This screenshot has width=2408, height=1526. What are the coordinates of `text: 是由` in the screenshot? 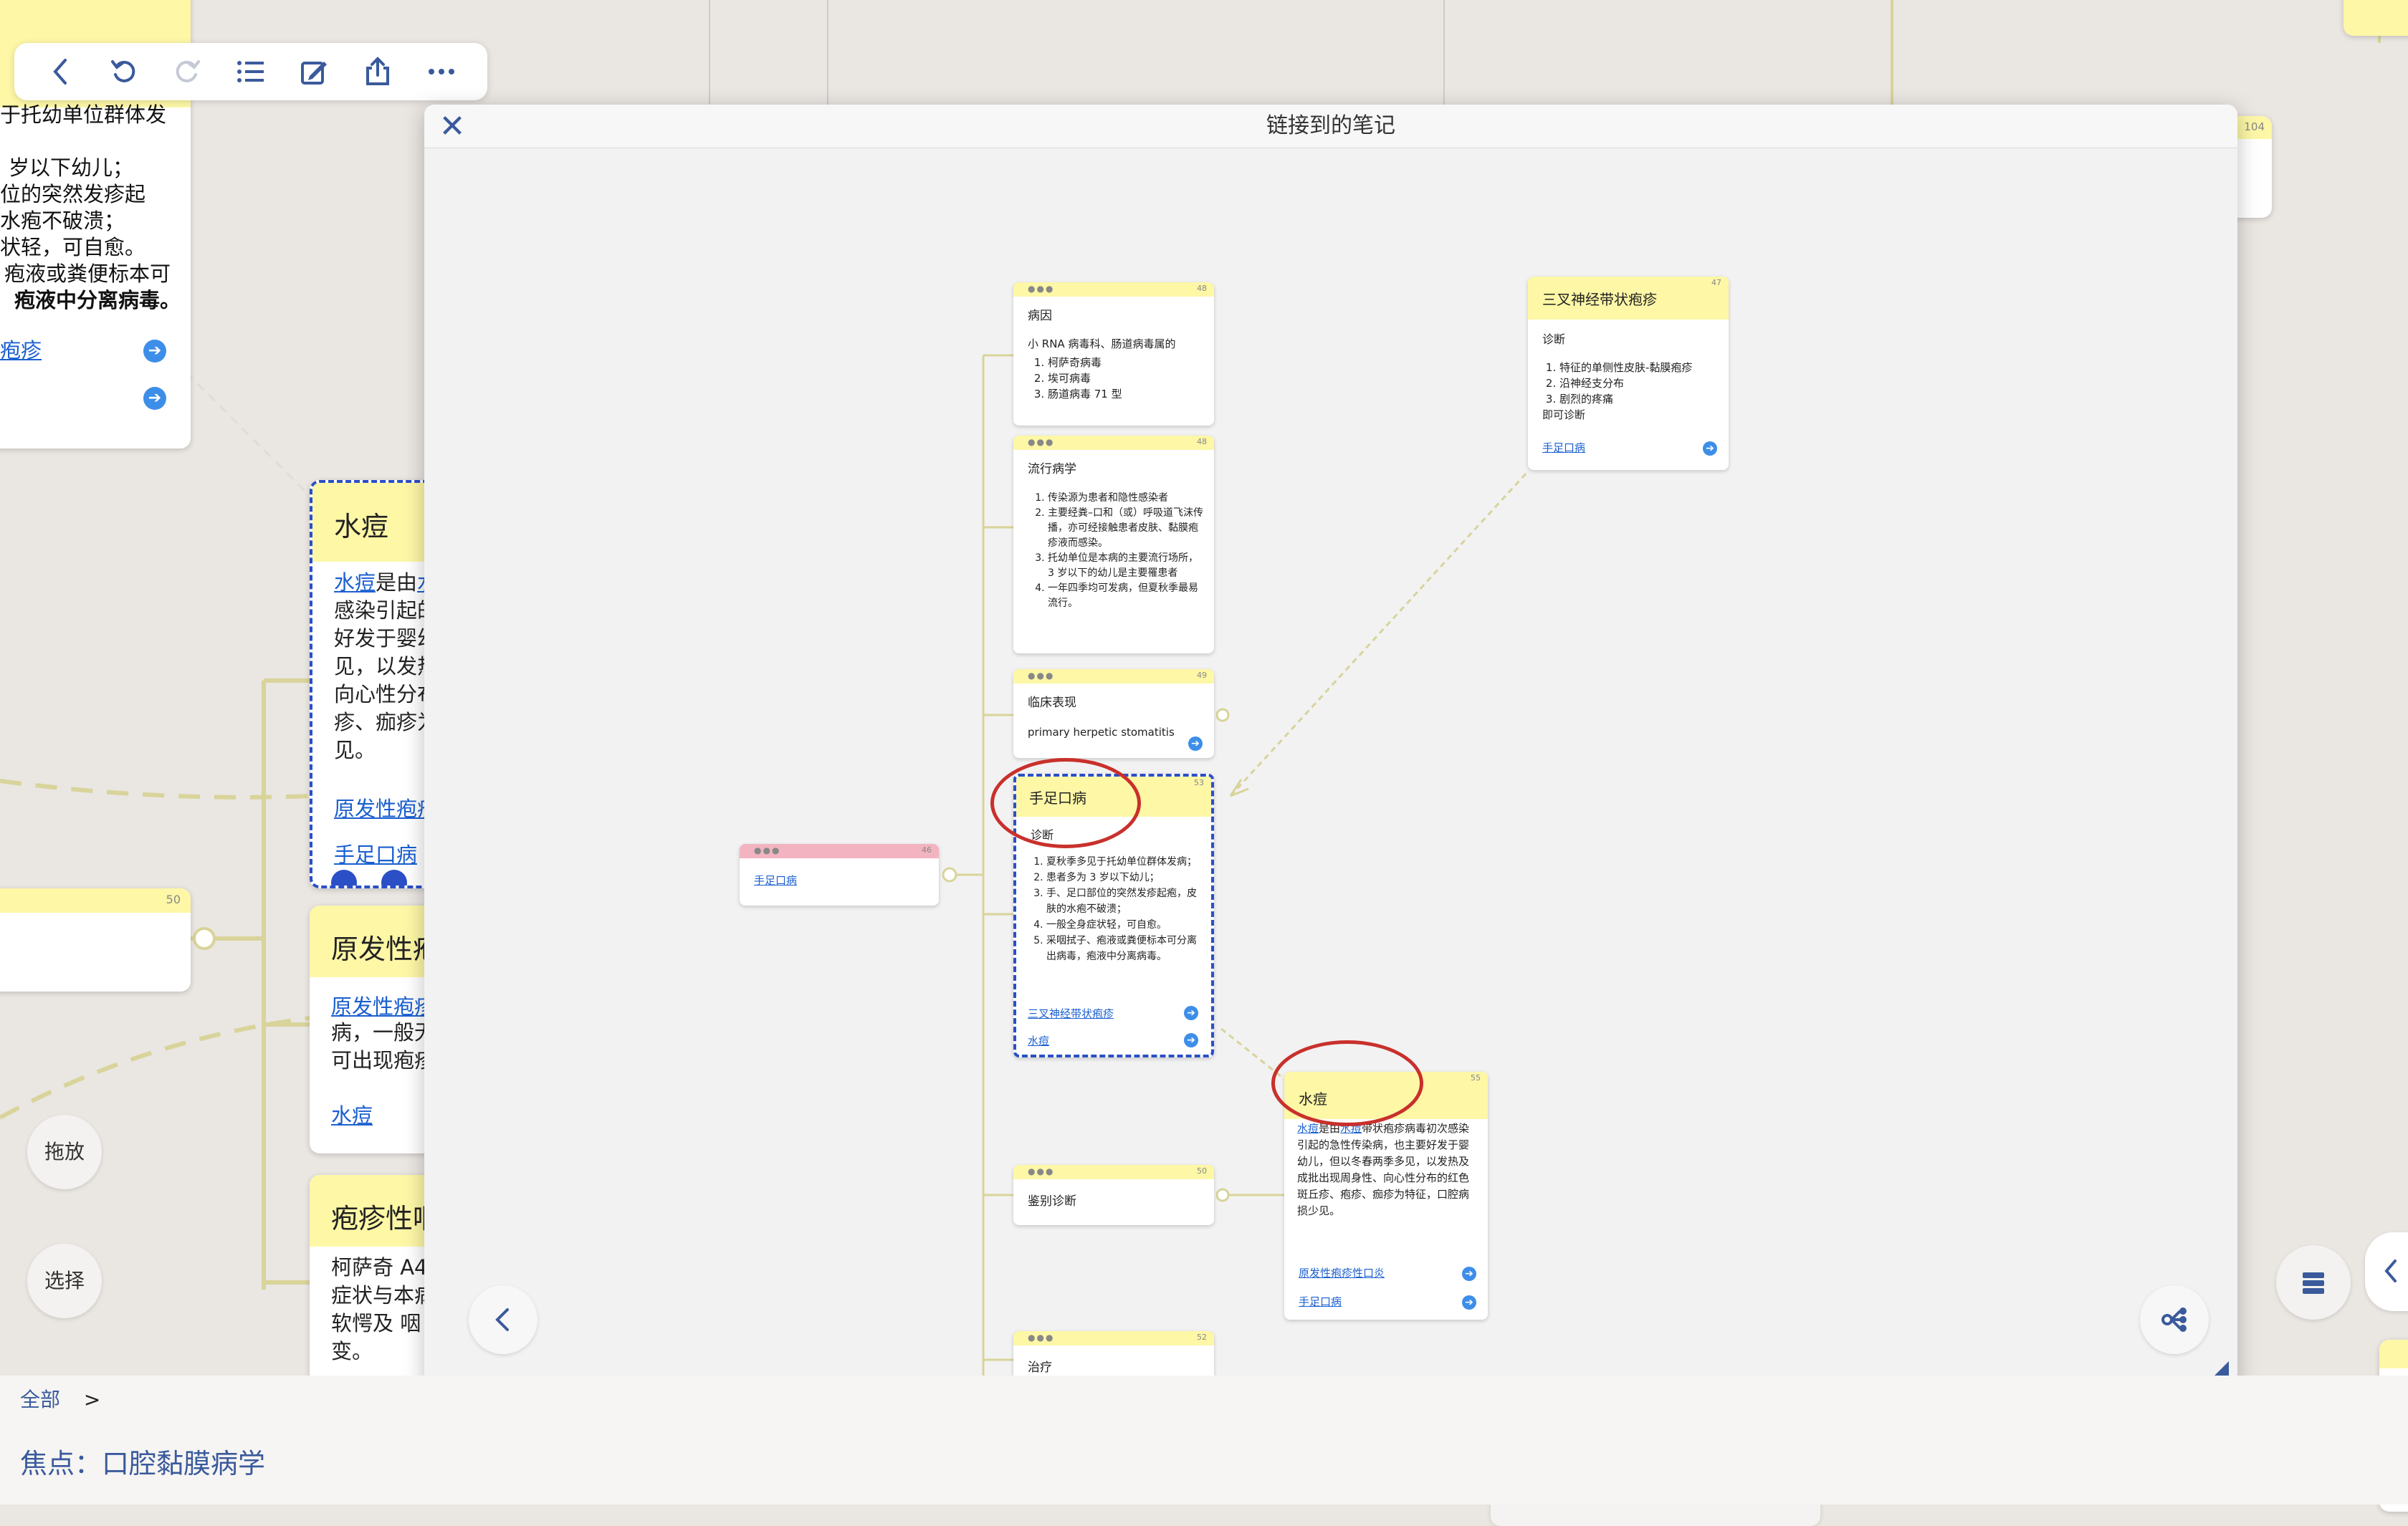 It's located at (397, 582).